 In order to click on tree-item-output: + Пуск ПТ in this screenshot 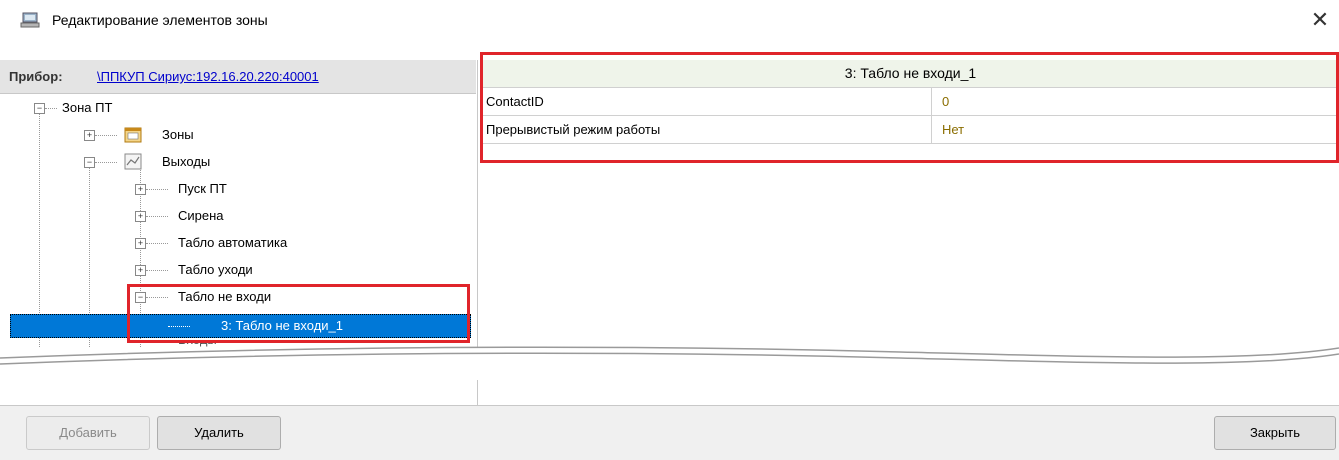, I will do `click(238, 189)`.